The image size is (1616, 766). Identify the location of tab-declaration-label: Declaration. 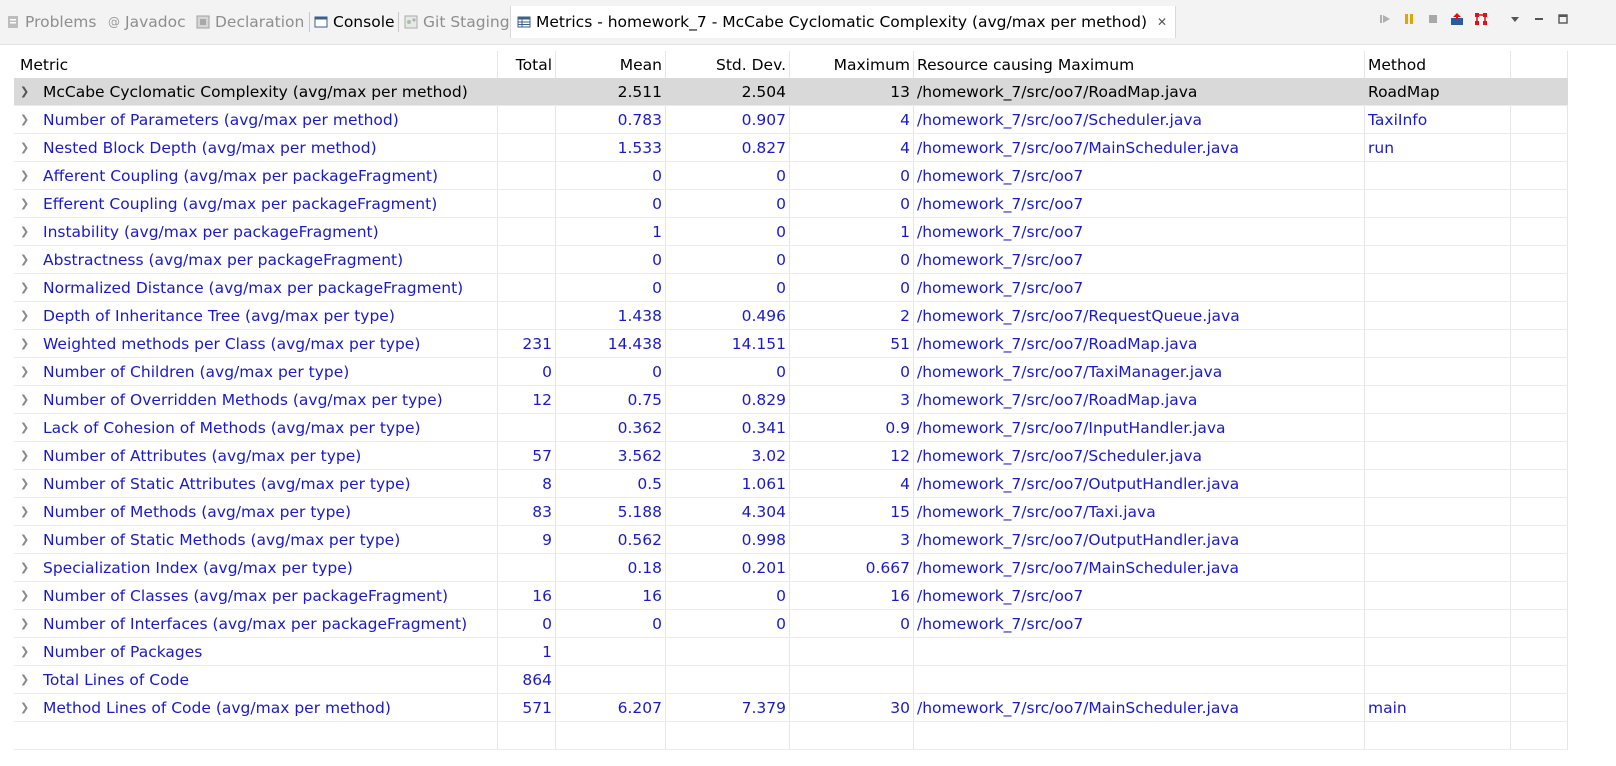
(260, 22).